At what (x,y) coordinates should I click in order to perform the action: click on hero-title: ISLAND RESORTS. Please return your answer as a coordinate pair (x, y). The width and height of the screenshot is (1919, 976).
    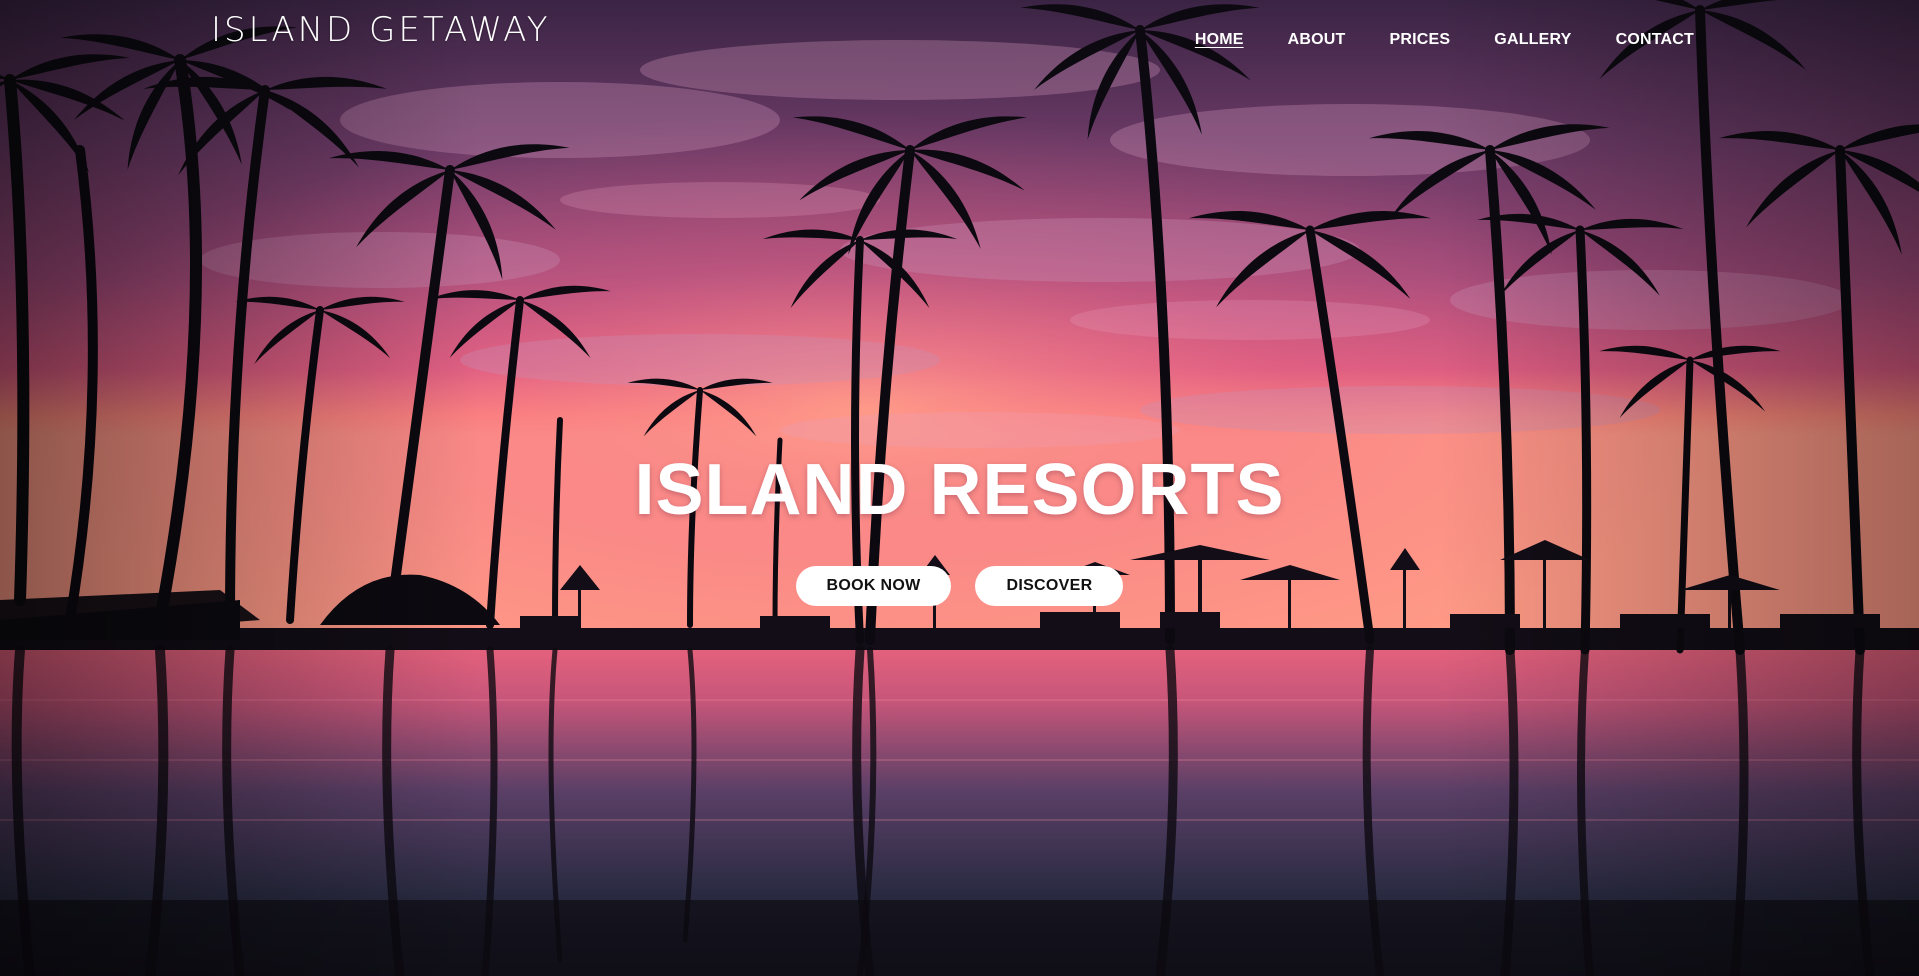
    Looking at the image, I should click on (959, 490).